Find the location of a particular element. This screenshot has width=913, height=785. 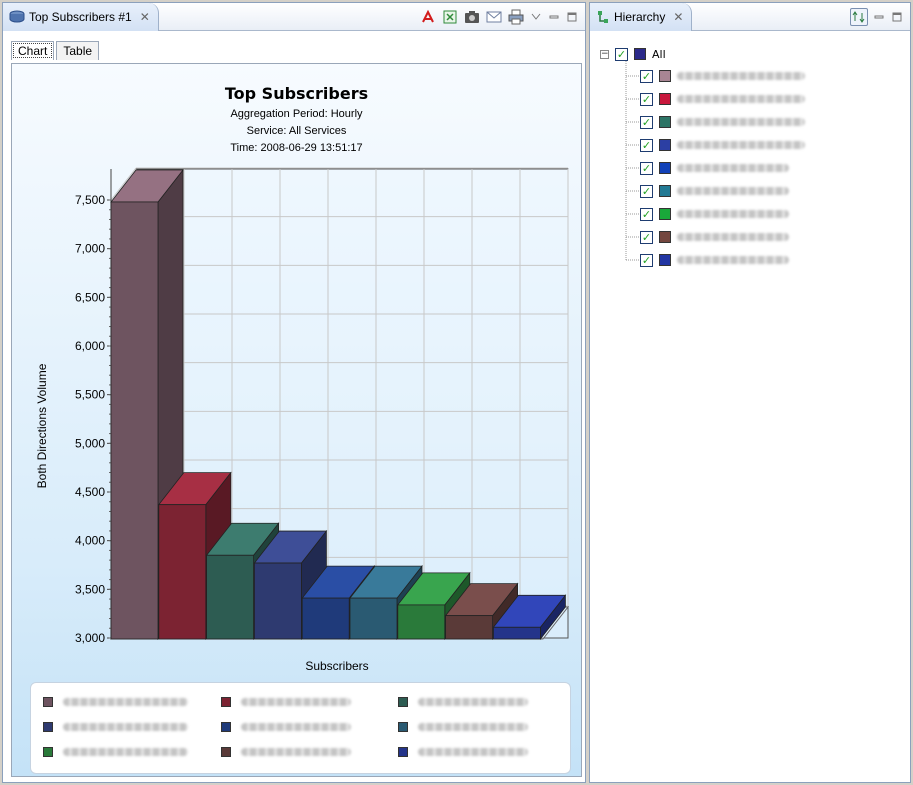

tab-title: Hierarchy is located at coordinates (640, 17).